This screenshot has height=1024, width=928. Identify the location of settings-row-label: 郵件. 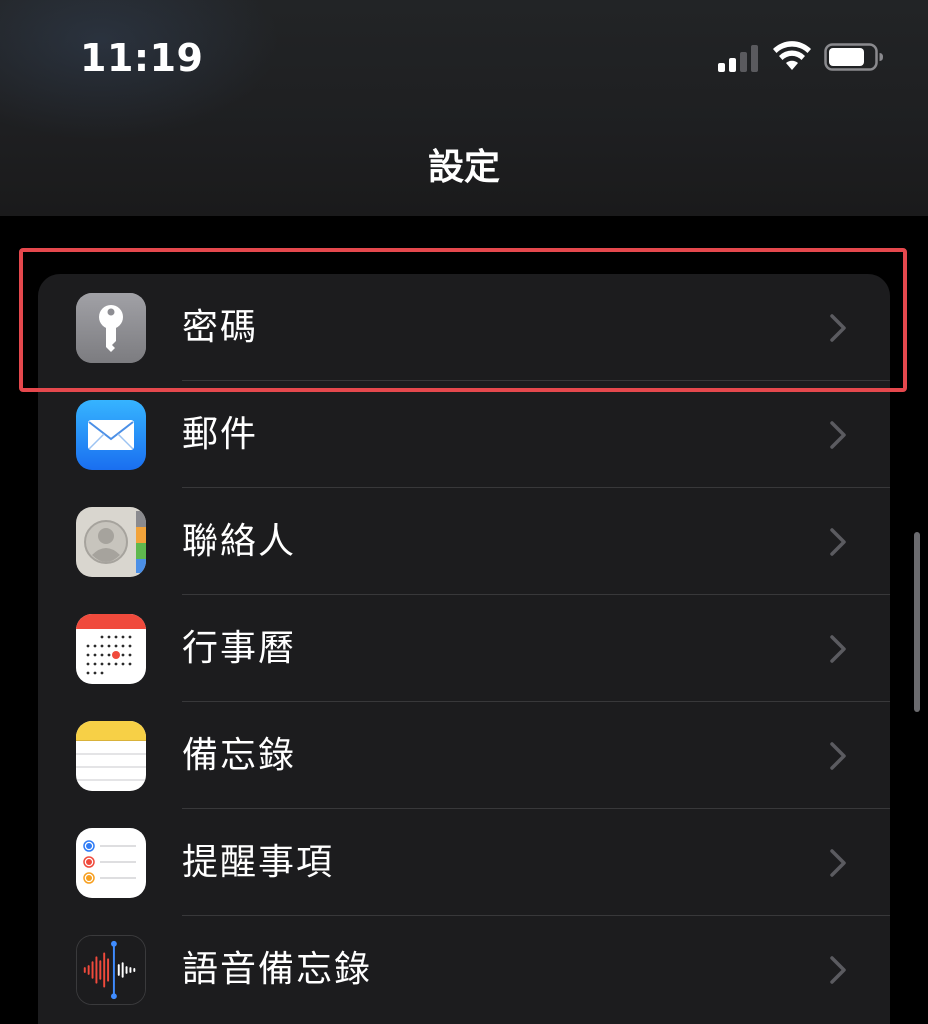
(220, 434).